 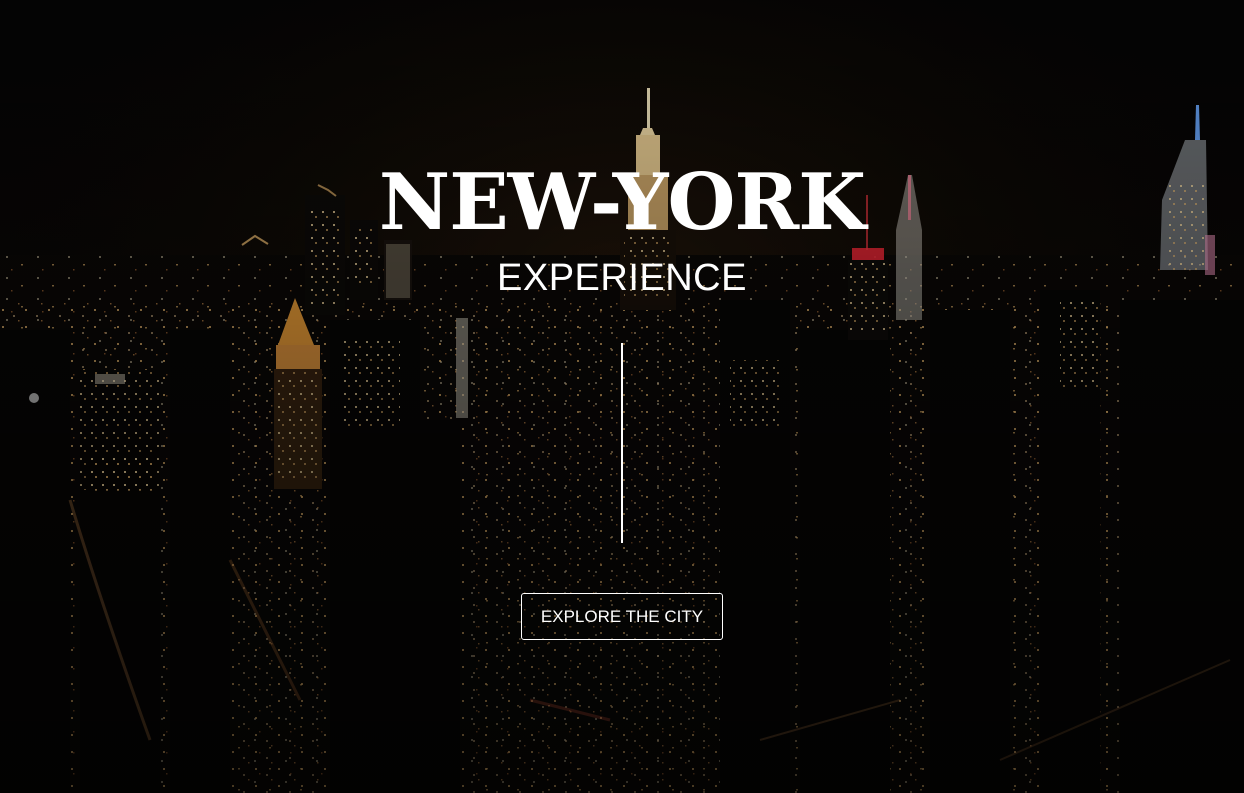 I want to click on explore-city-button: EXPLORE THE CITY, so click(x=622, y=616).